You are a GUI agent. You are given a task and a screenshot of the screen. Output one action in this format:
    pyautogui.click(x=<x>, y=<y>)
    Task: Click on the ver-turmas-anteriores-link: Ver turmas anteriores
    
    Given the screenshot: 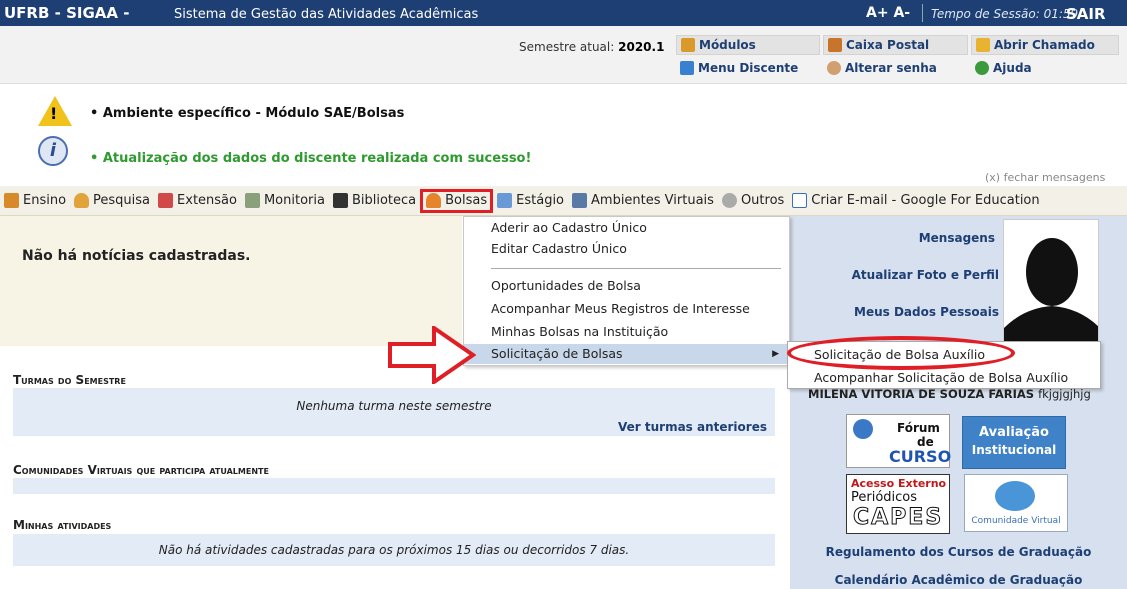 What is the action you would take?
    pyautogui.click(x=692, y=427)
    